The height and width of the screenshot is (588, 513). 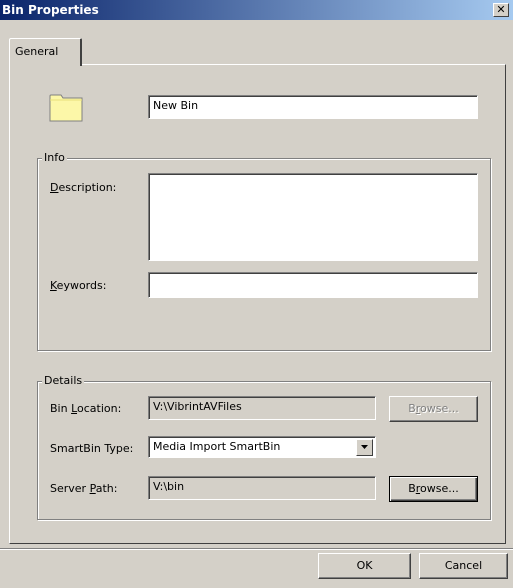 I want to click on smartbin-type-select: Media Import SmartBin, so click(x=262, y=447).